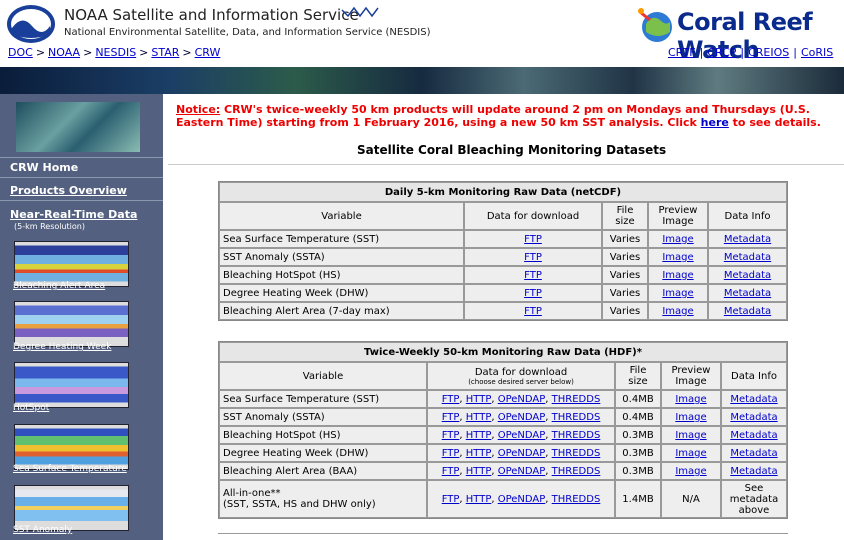 The image size is (844, 540). Describe the element at coordinates (625, 216) in the screenshot. I see `col-header-size: File size` at that location.